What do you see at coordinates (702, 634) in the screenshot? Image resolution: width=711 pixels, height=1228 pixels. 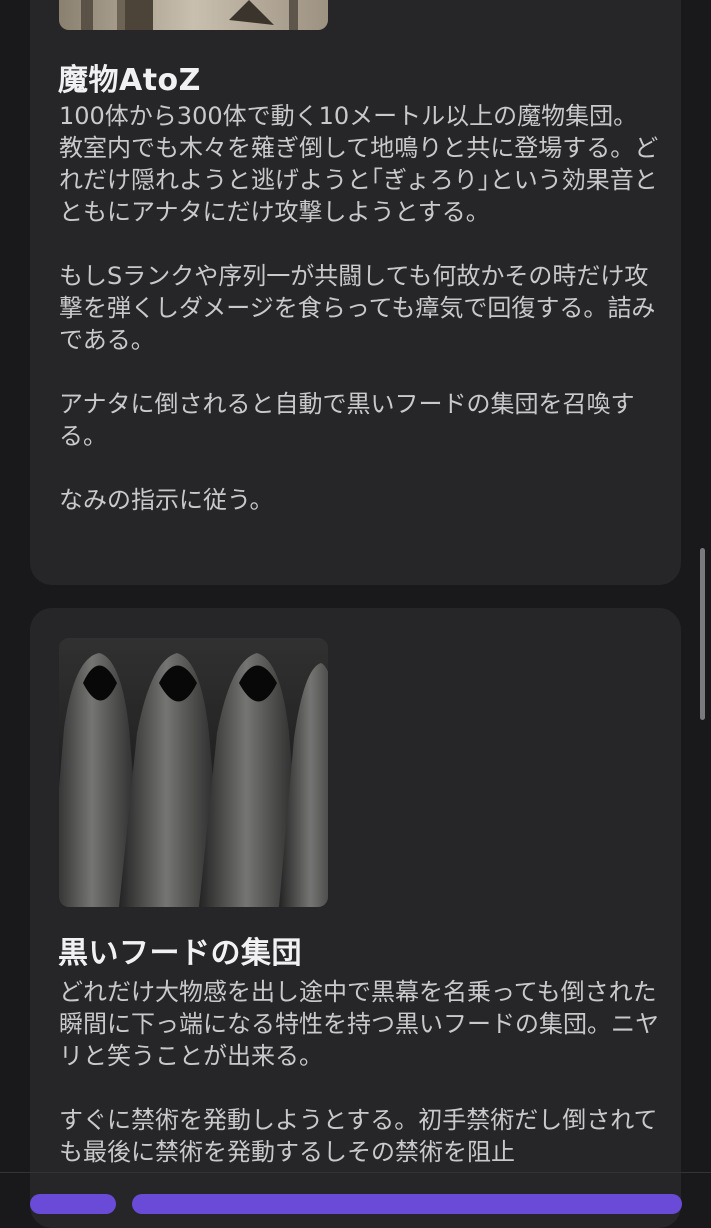 I see `scrollbar-thumb` at bounding box center [702, 634].